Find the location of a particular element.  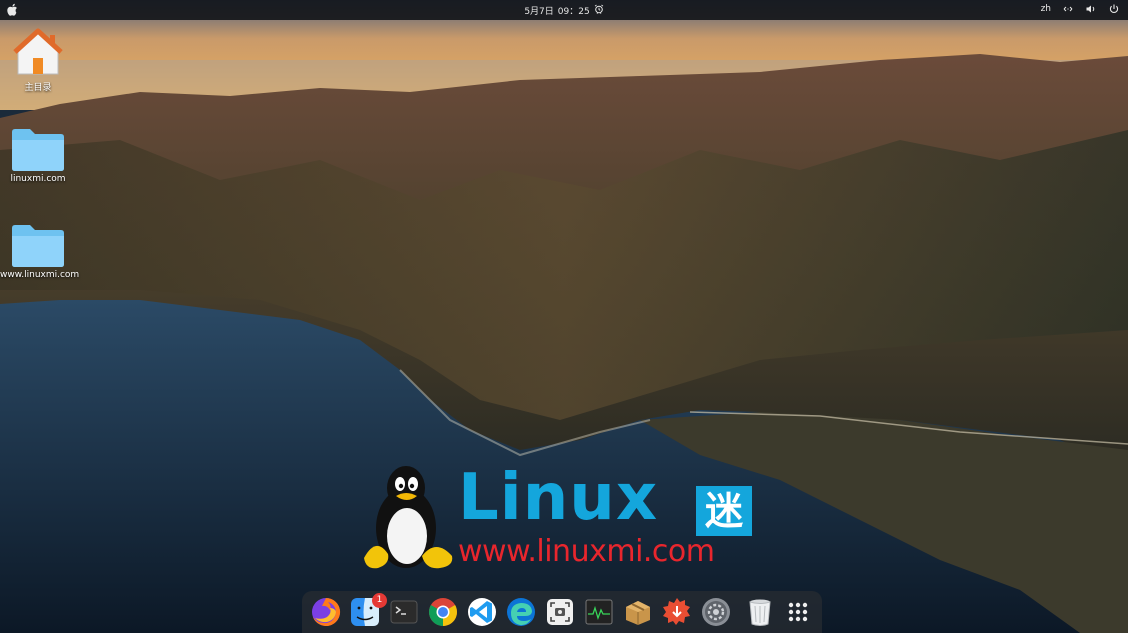

dock-item-chrome is located at coordinates (443, 612).